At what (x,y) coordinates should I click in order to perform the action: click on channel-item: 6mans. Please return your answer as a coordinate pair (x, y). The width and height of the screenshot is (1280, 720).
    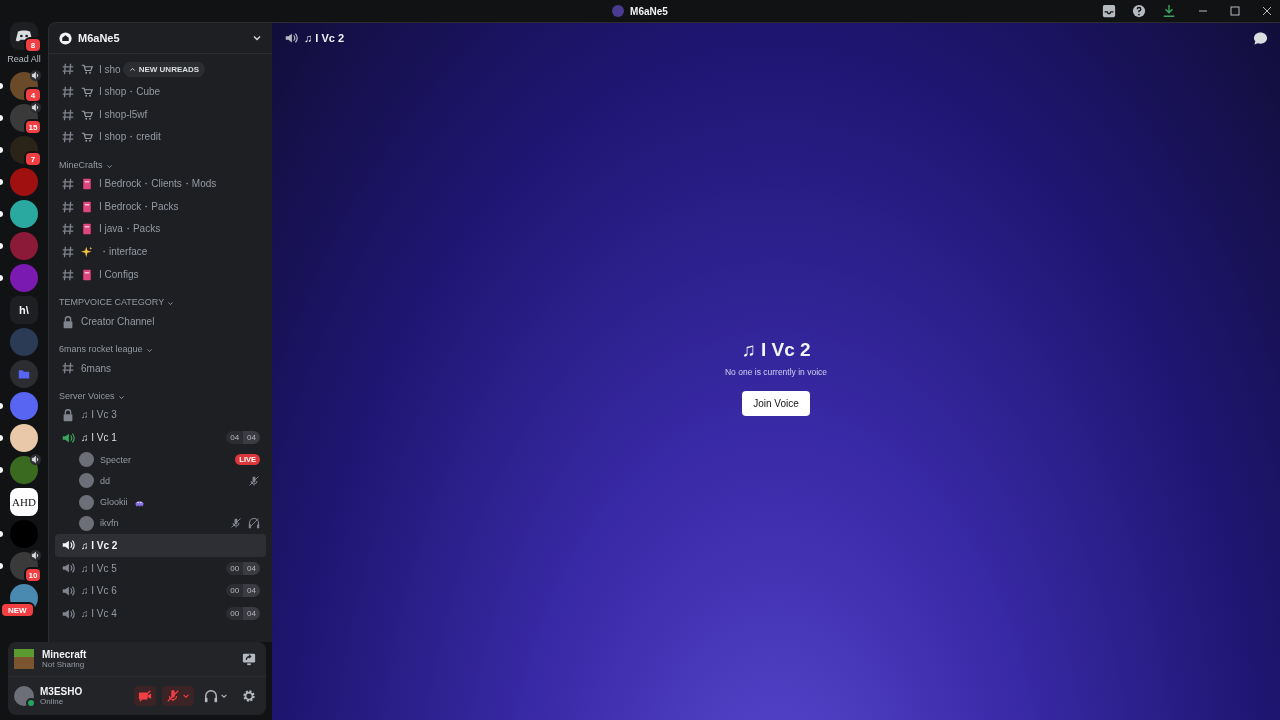
    Looking at the image, I should click on (160, 368).